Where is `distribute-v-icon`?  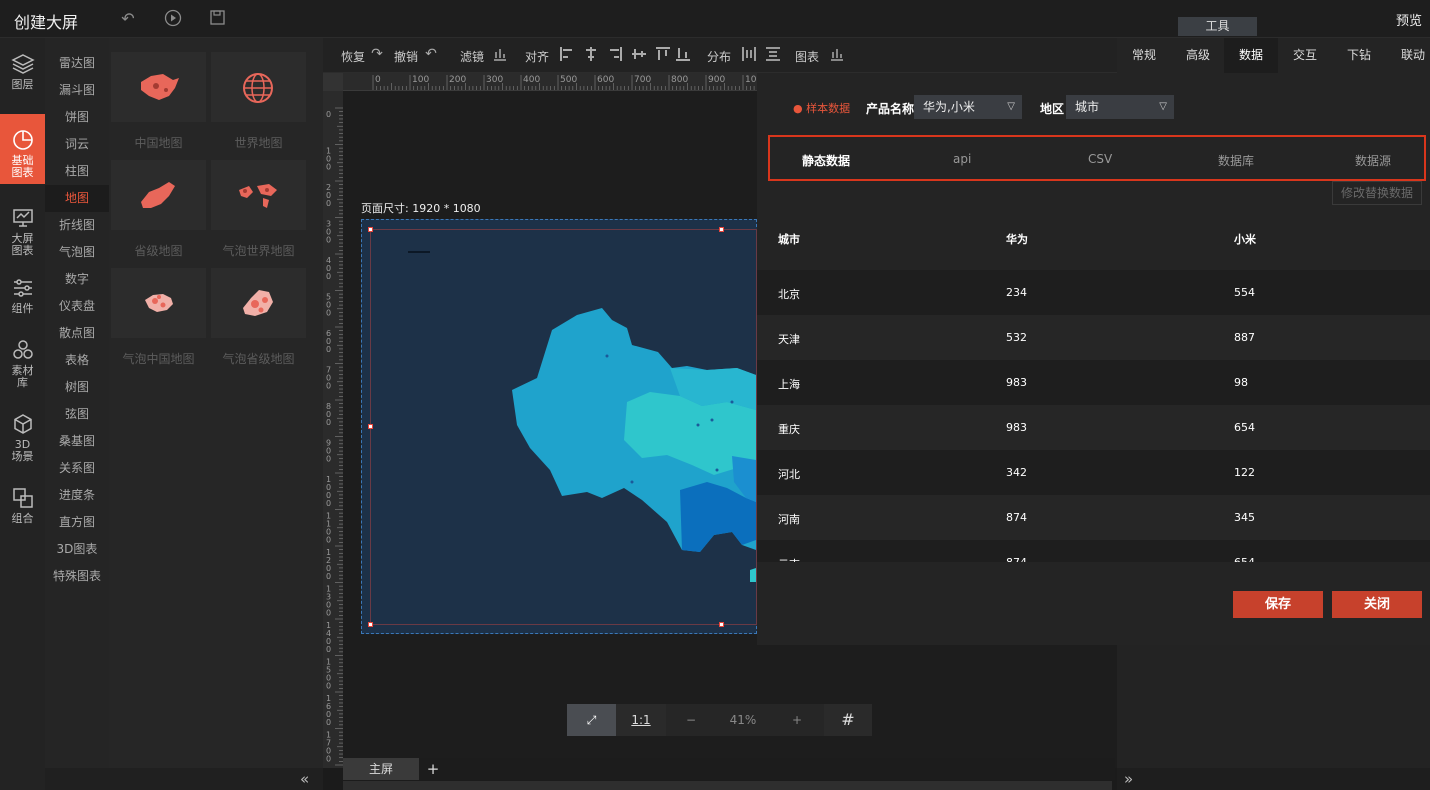
distribute-v-icon is located at coordinates (773, 54).